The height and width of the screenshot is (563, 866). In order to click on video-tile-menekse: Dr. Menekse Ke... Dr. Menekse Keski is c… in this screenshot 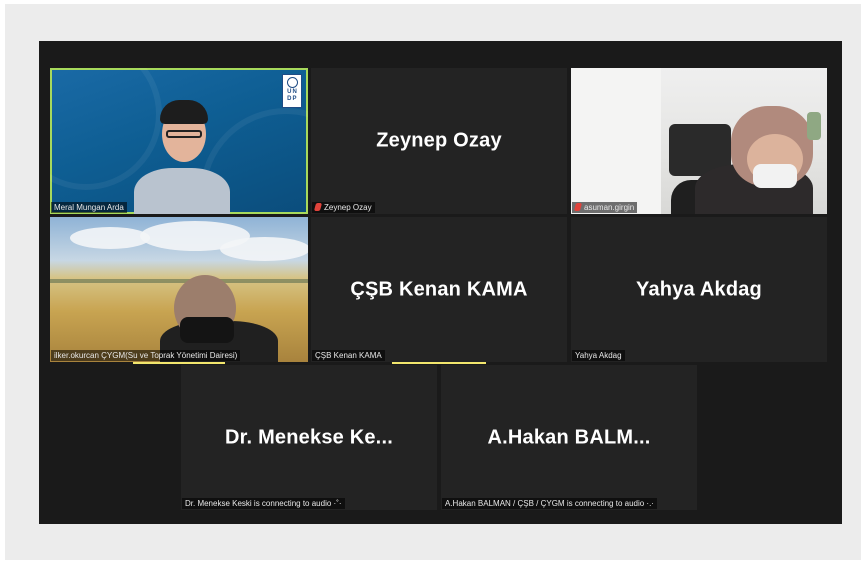, I will do `click(309, 437)`.